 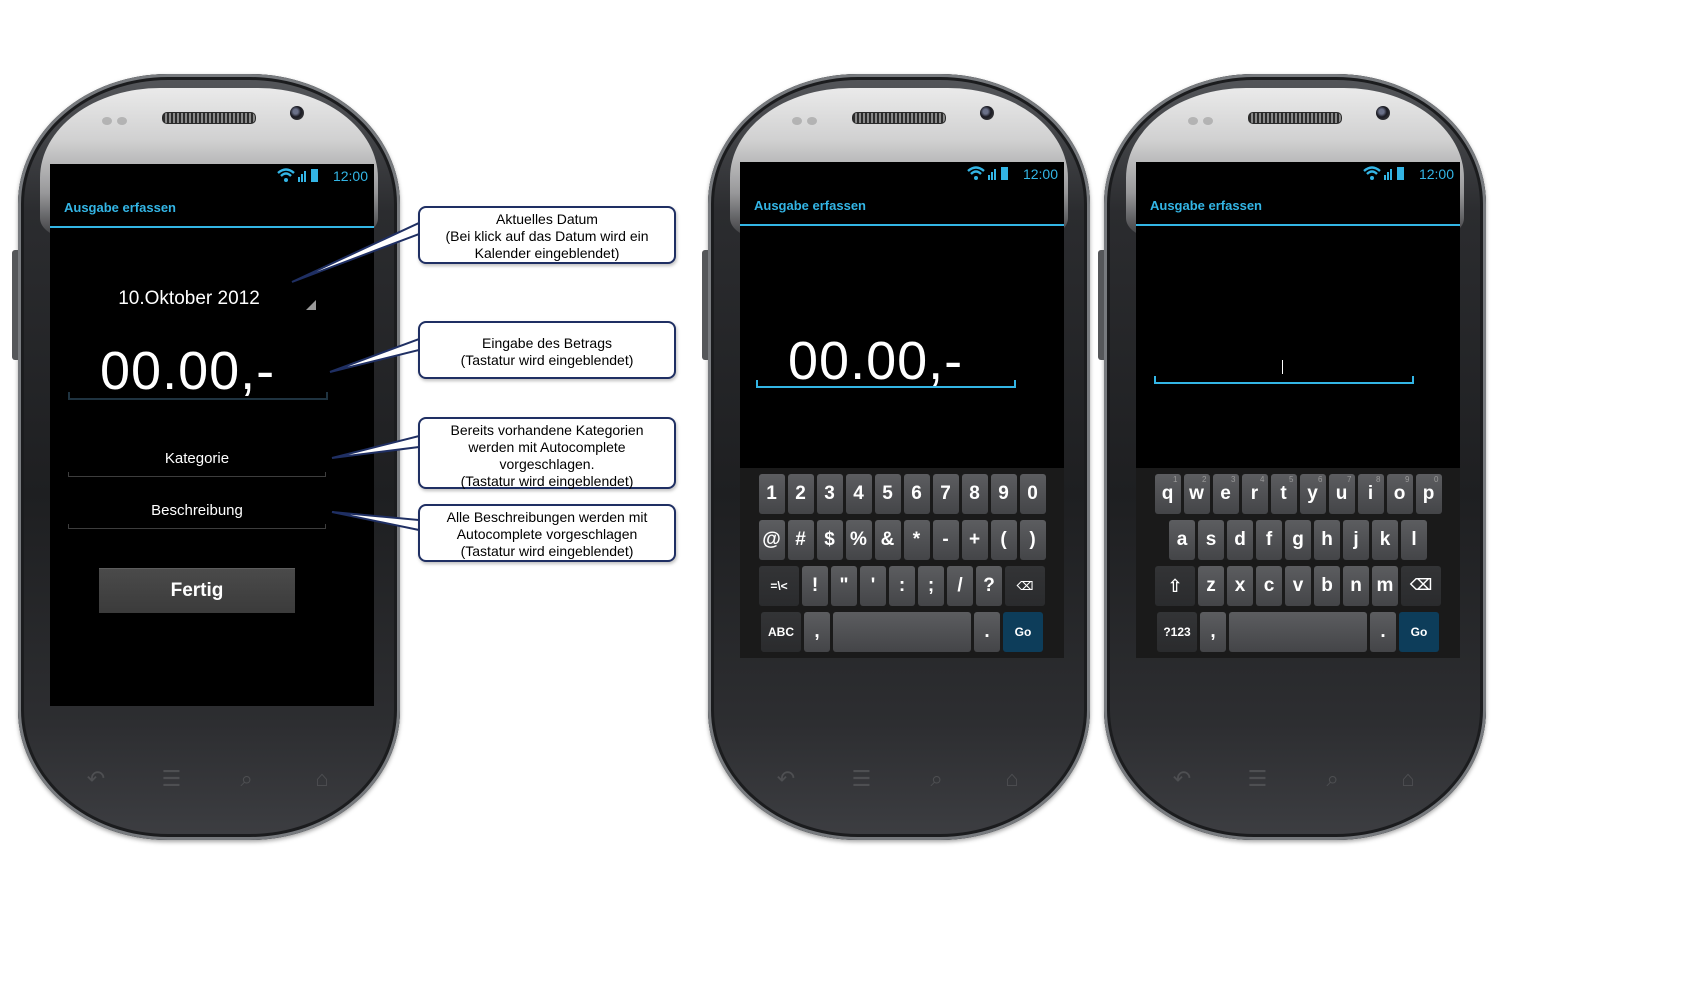 I want to click on key-hint: 6, so click(x=1320, y=479).